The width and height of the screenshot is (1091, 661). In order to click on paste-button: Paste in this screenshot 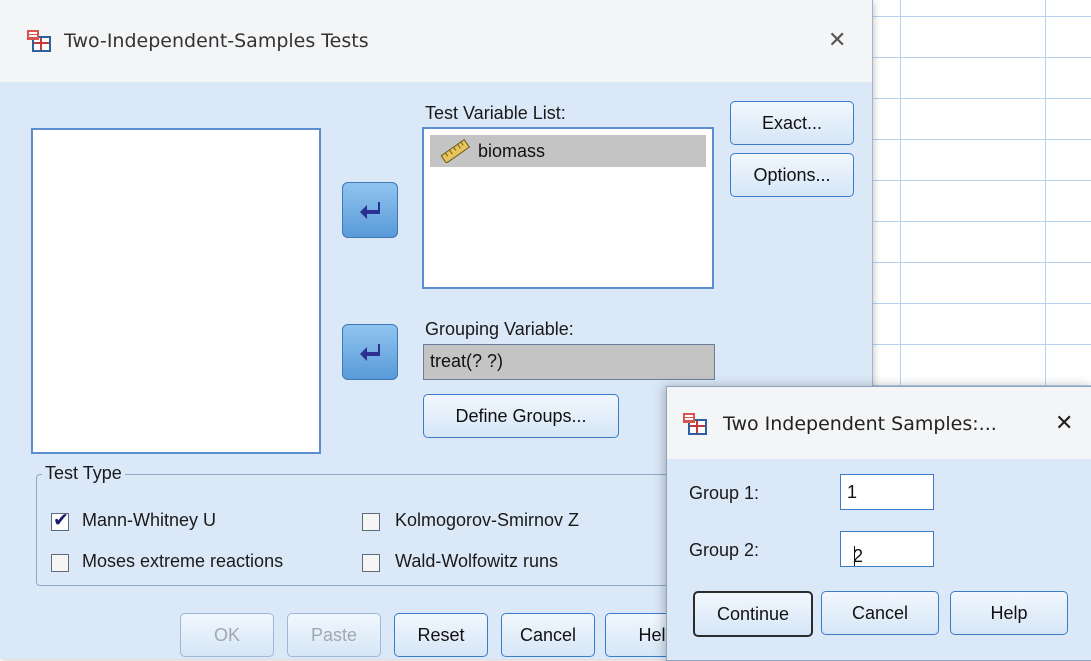, I will do `click(334, 635)`.